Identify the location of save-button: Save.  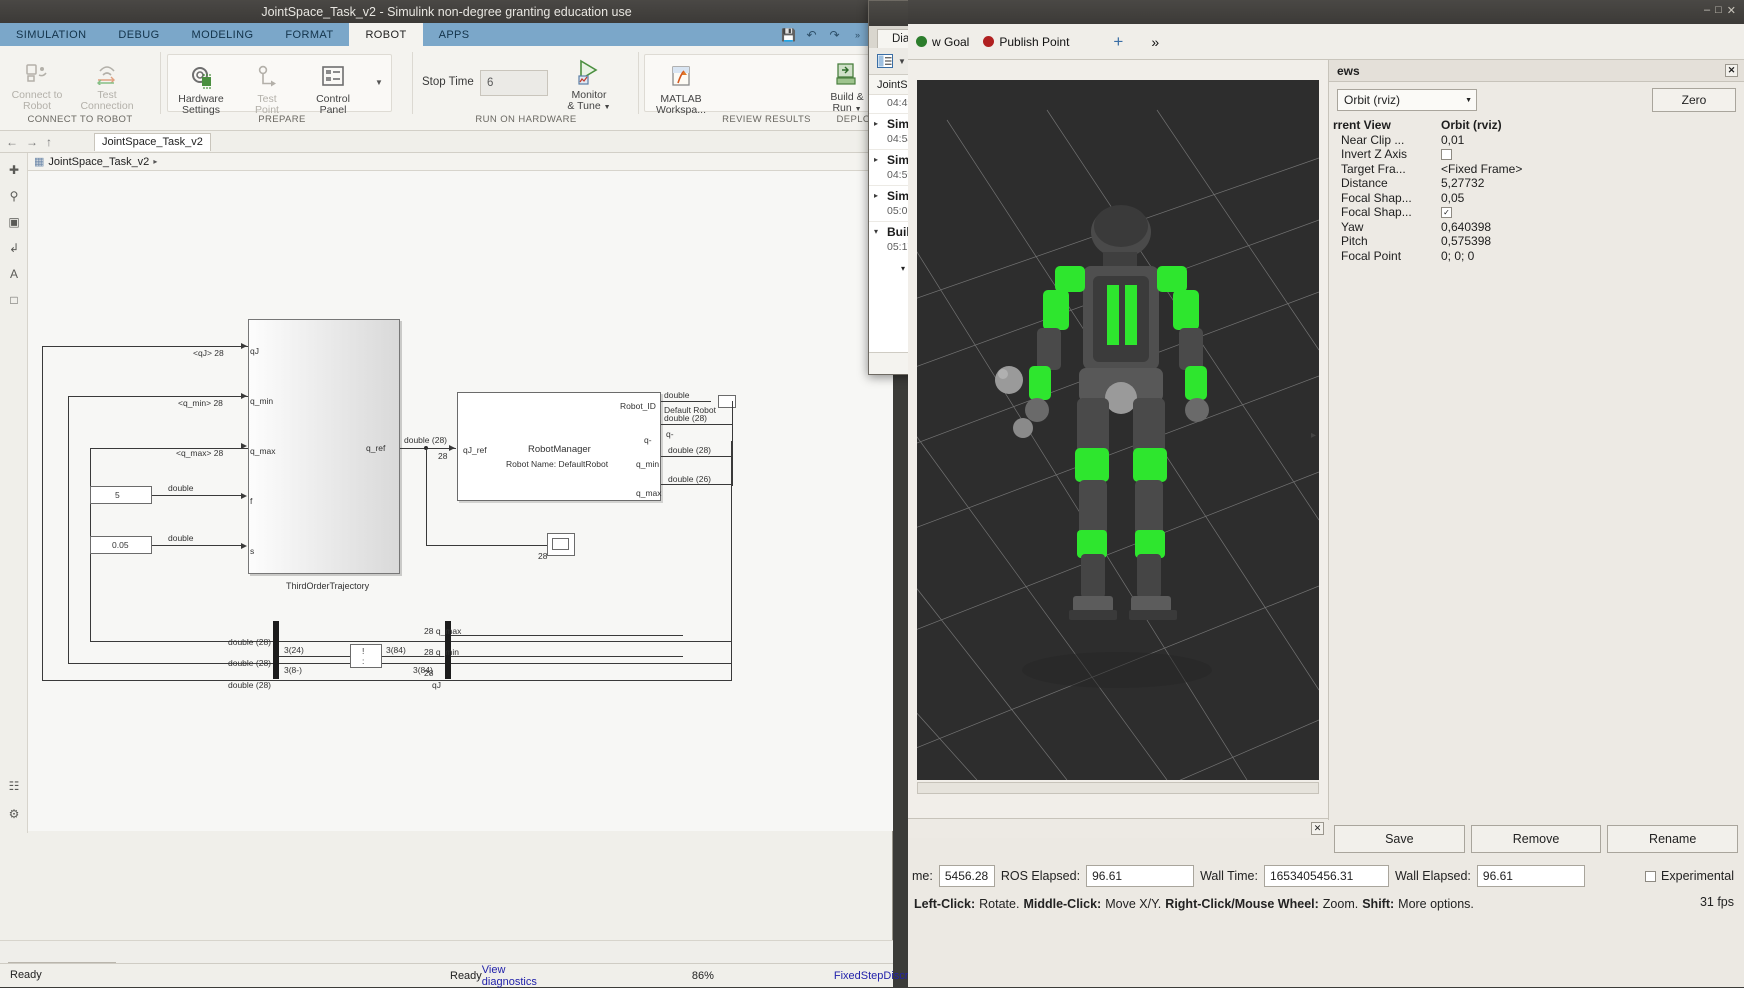
(1399, 839).